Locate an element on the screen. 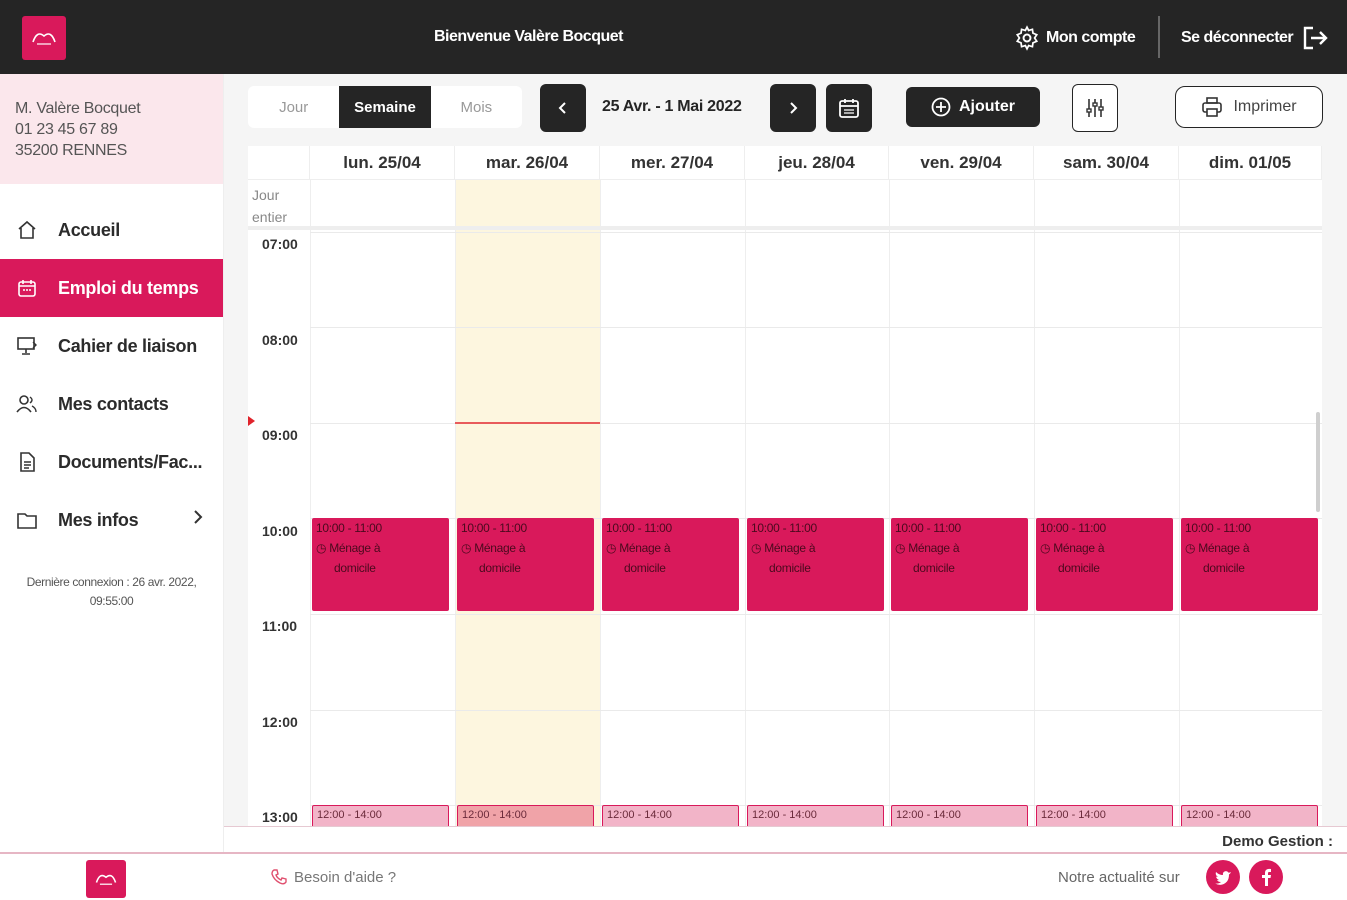  hour-label: 13:00 is located at coordinates (280, 817).